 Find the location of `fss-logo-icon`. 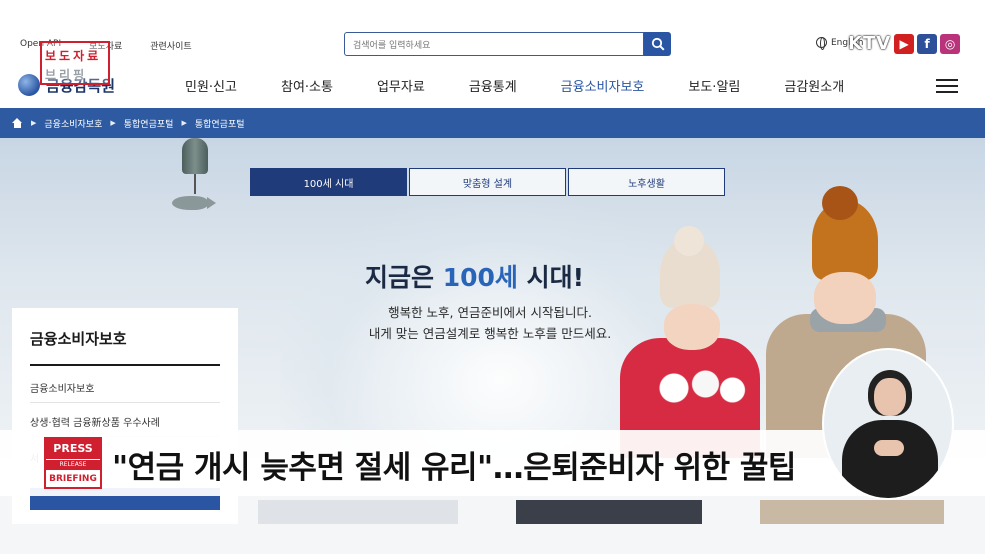

fss-logo-icon is located at coordinates (29, 85).